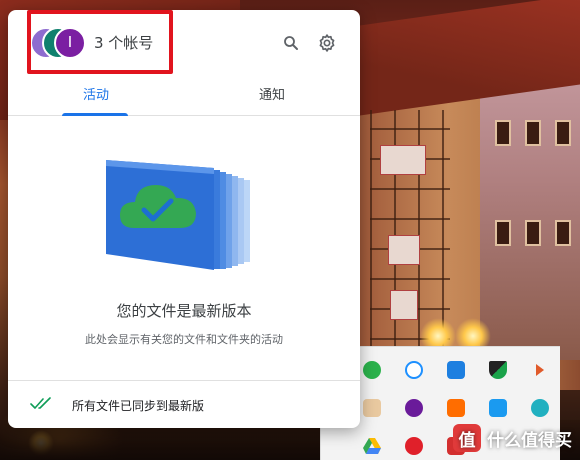  I want to click on settings-button, so click(327, 43).